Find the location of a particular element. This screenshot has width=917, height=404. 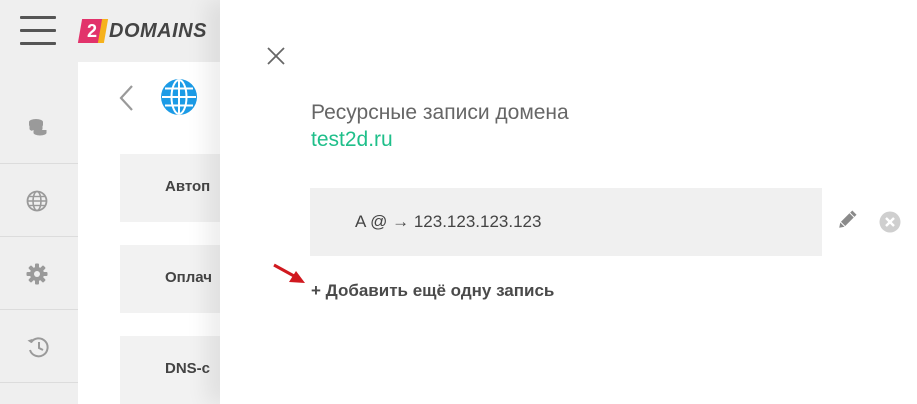

globe-icon is located at coordinates (37, 201).